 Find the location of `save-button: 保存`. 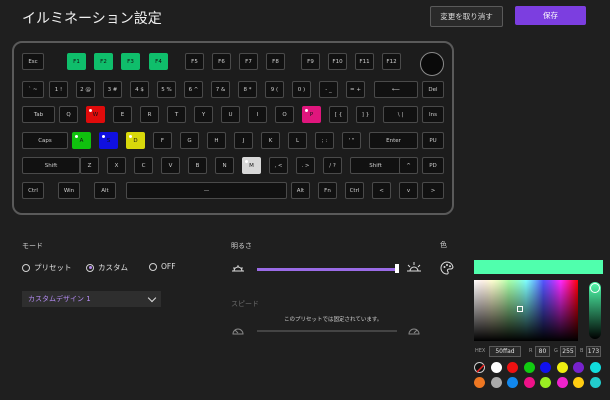

save-button: 保存 is located at coordinates (550, 15).